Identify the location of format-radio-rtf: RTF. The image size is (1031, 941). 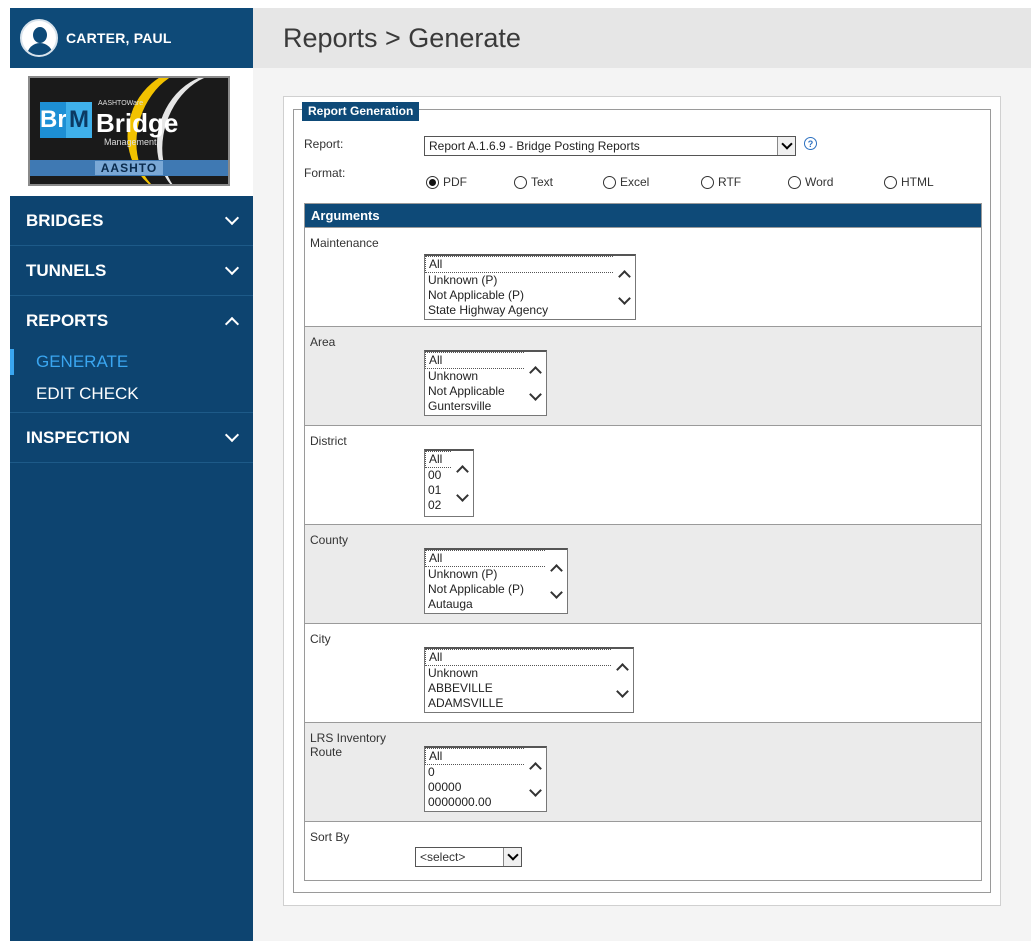
(721, 182).